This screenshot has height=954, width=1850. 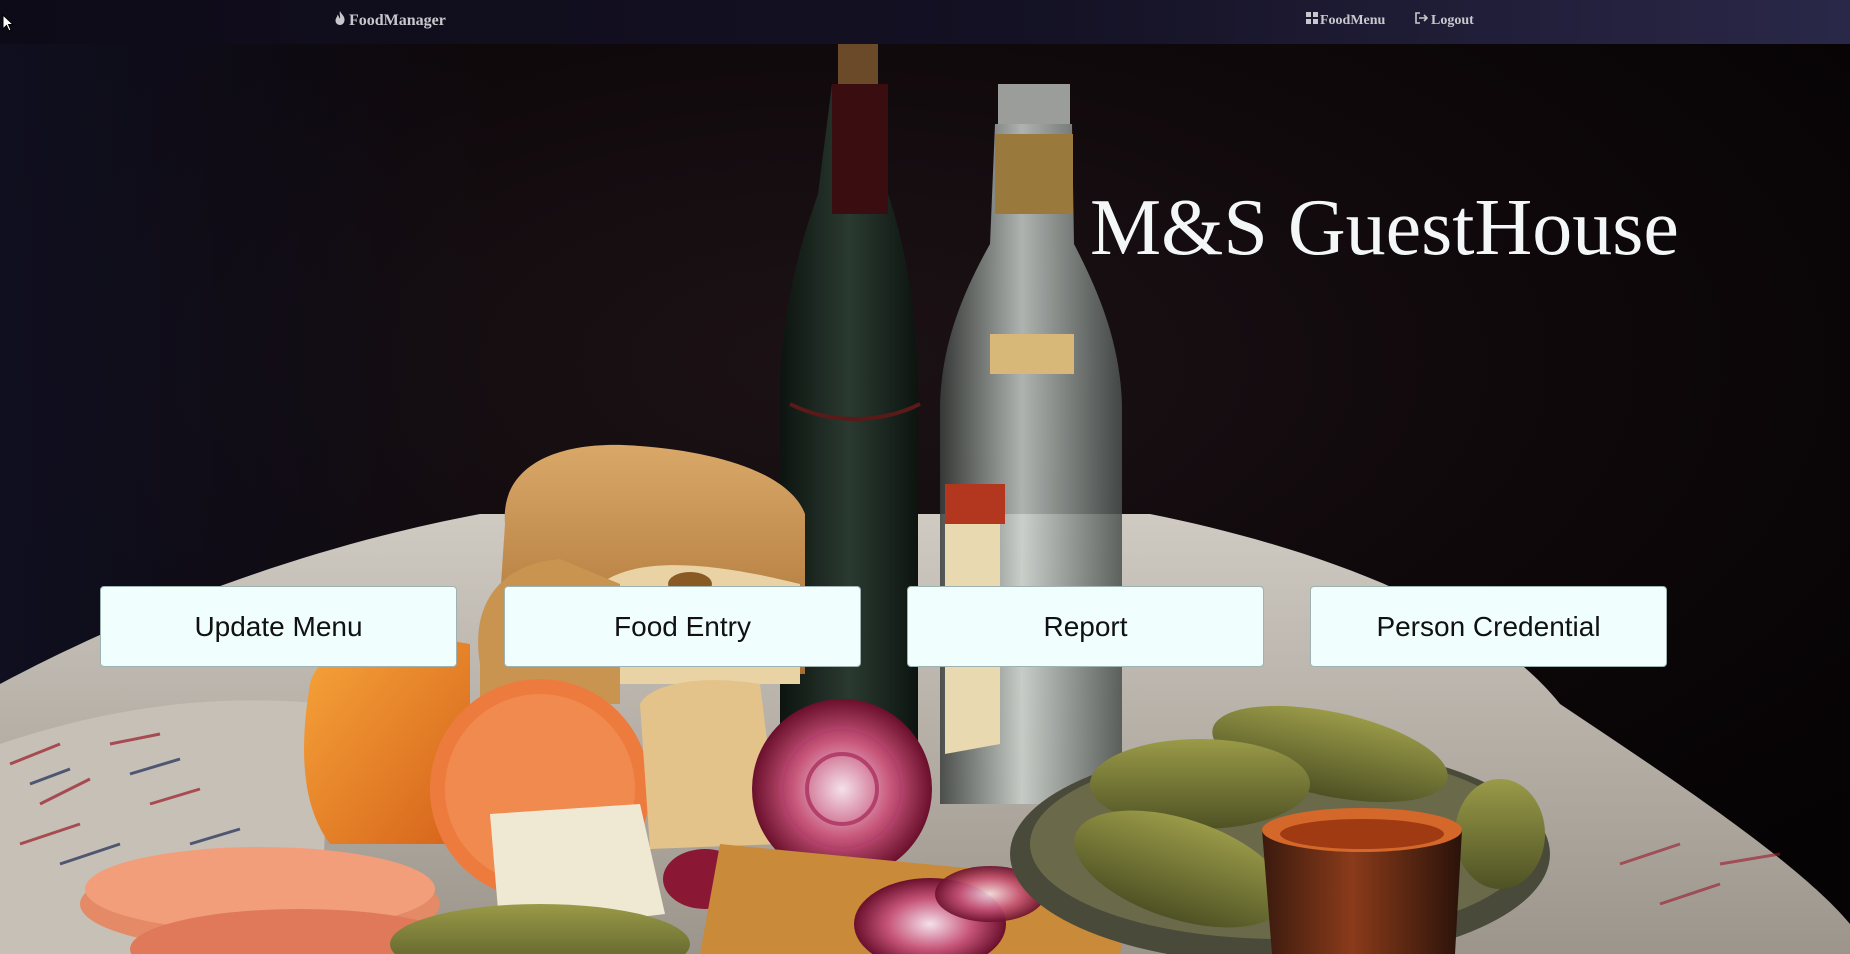 What do you see at coordinates (1384, 228) in the screenshot?
I see `hero-title: M&S GuestHouse` at bounding box center [1384, 228].